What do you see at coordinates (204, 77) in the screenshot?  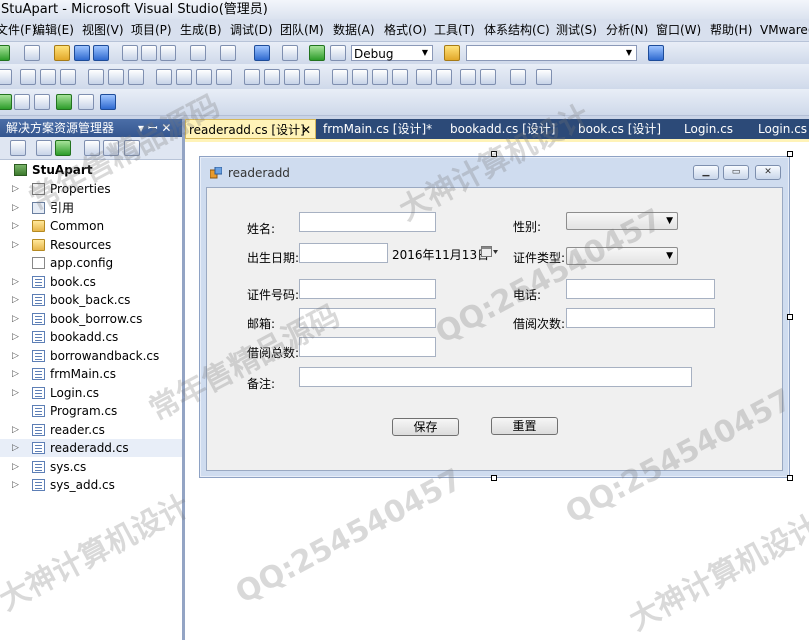 I see `same-size-icon` at bounding box center [204, 77].